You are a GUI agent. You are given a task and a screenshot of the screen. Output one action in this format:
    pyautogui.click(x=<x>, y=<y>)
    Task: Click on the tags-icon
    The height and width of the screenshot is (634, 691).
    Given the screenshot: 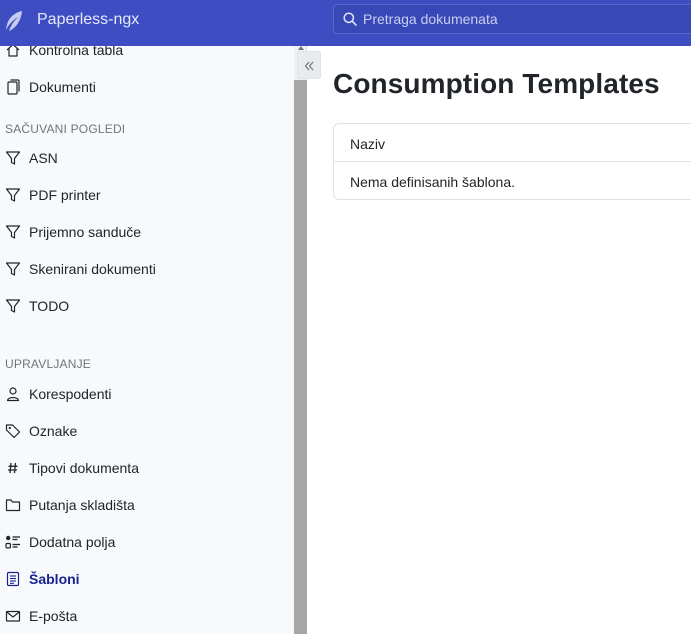 What is the action you would take?
    pyautogui.click(x=13, y=431)
    